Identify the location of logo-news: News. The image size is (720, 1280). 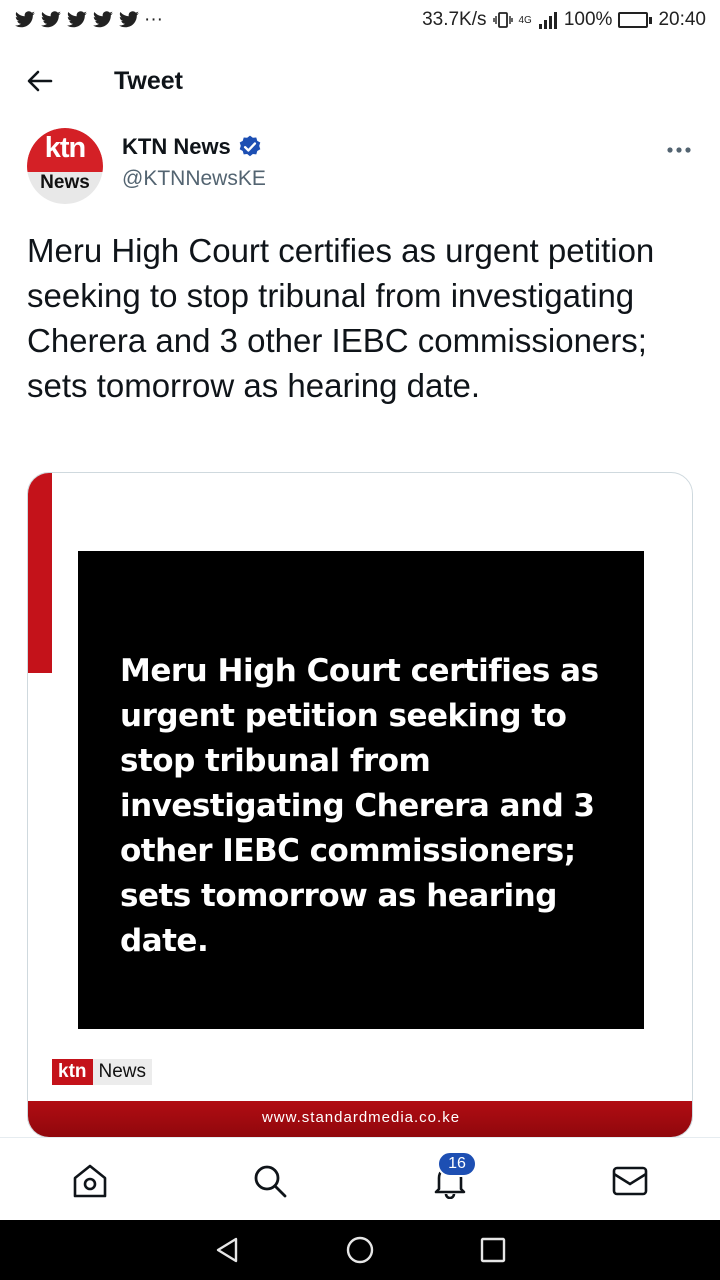
(122, 1072).